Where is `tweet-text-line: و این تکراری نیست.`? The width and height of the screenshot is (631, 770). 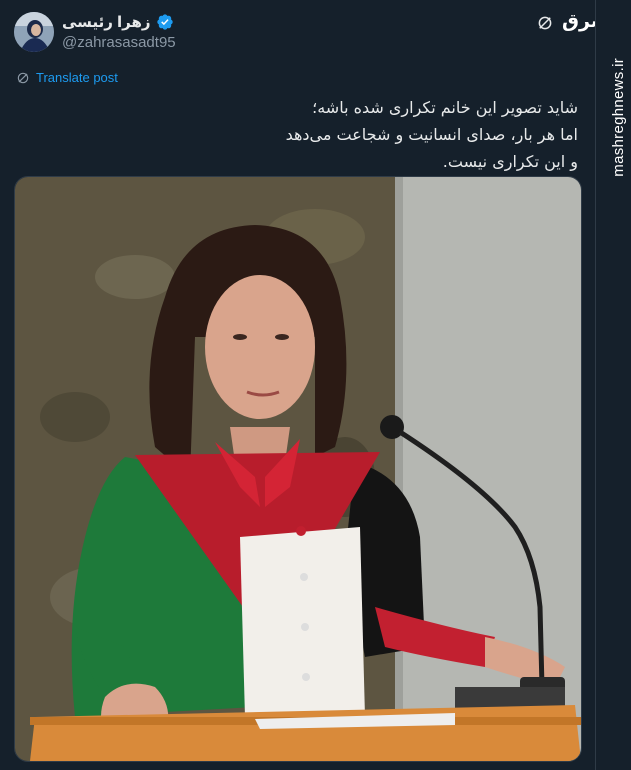
tweet-text-line: و این تکراری نیست. is located at coordinates (510, 161).